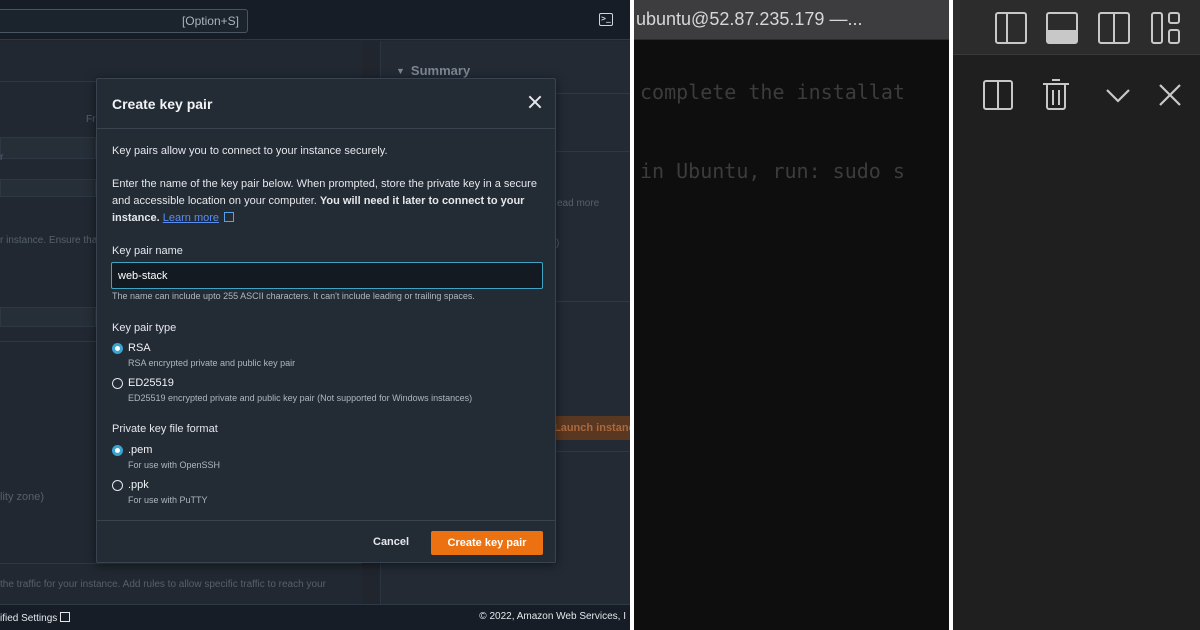 The height and width of the screenshot is (630, 1200). What do you see at coordinates (558, 243) in the screenshot?
I see `background-text: )` at bounding box center [558, 243].